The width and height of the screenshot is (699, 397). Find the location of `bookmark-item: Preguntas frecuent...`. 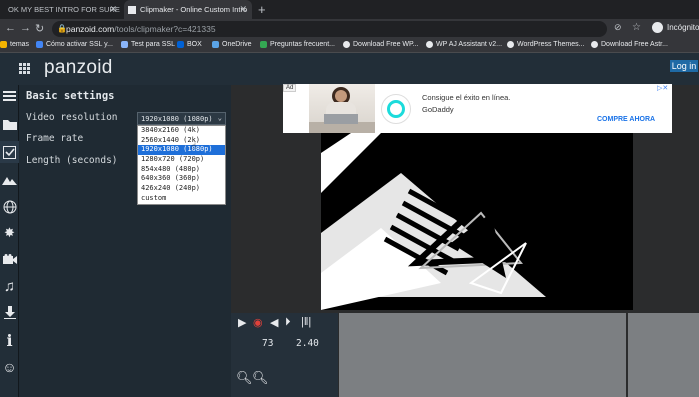

bookmark-item: Preguntas frecuent... is located at coordinates (297, 44).